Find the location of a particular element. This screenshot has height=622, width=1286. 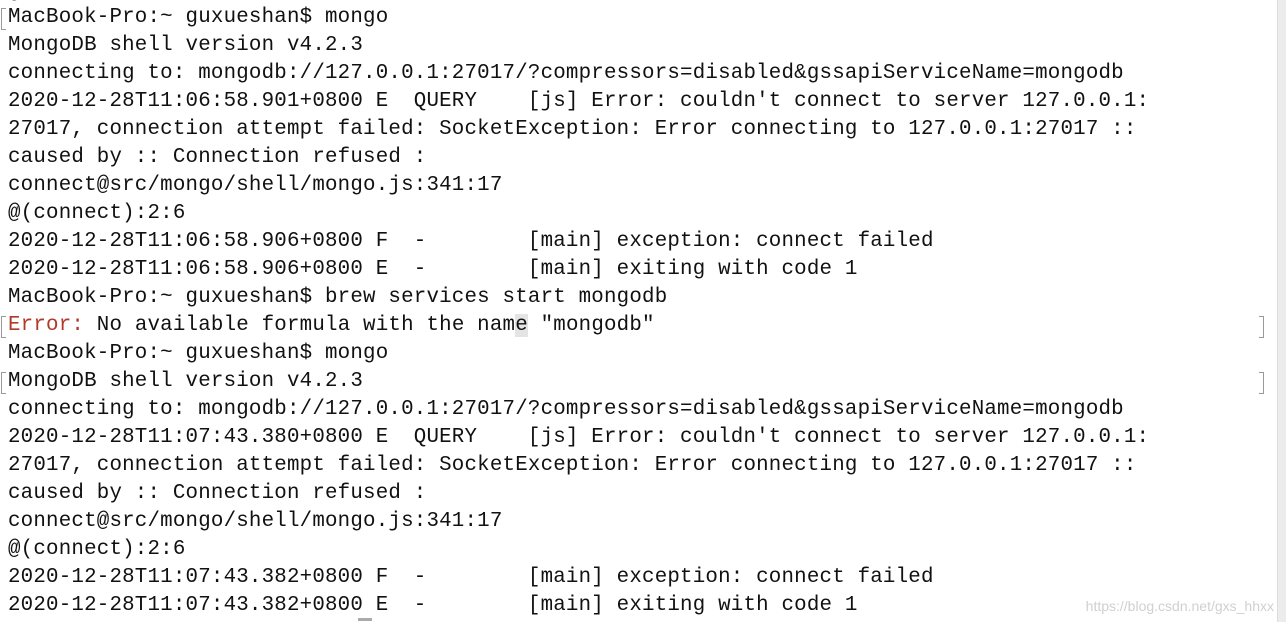

error-label: Error: is located at coordinates (46, 325).